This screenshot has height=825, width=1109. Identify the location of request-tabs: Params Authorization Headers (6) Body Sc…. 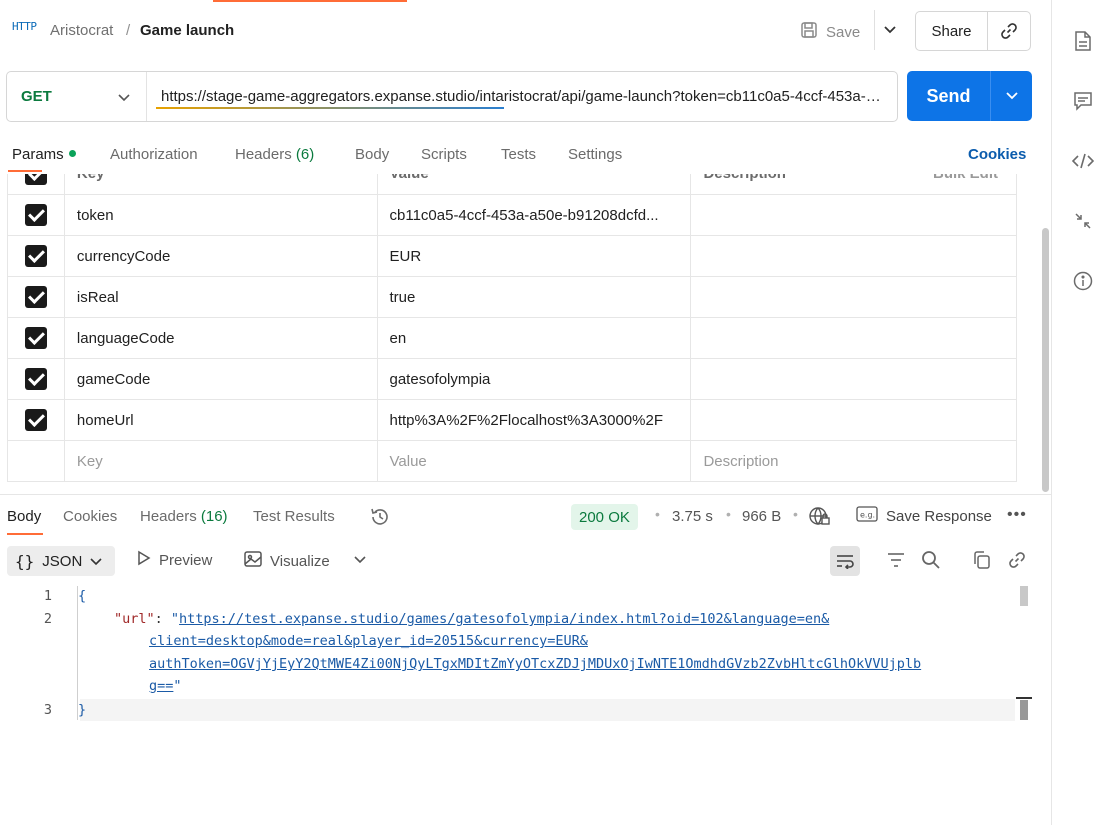
(520, 156).